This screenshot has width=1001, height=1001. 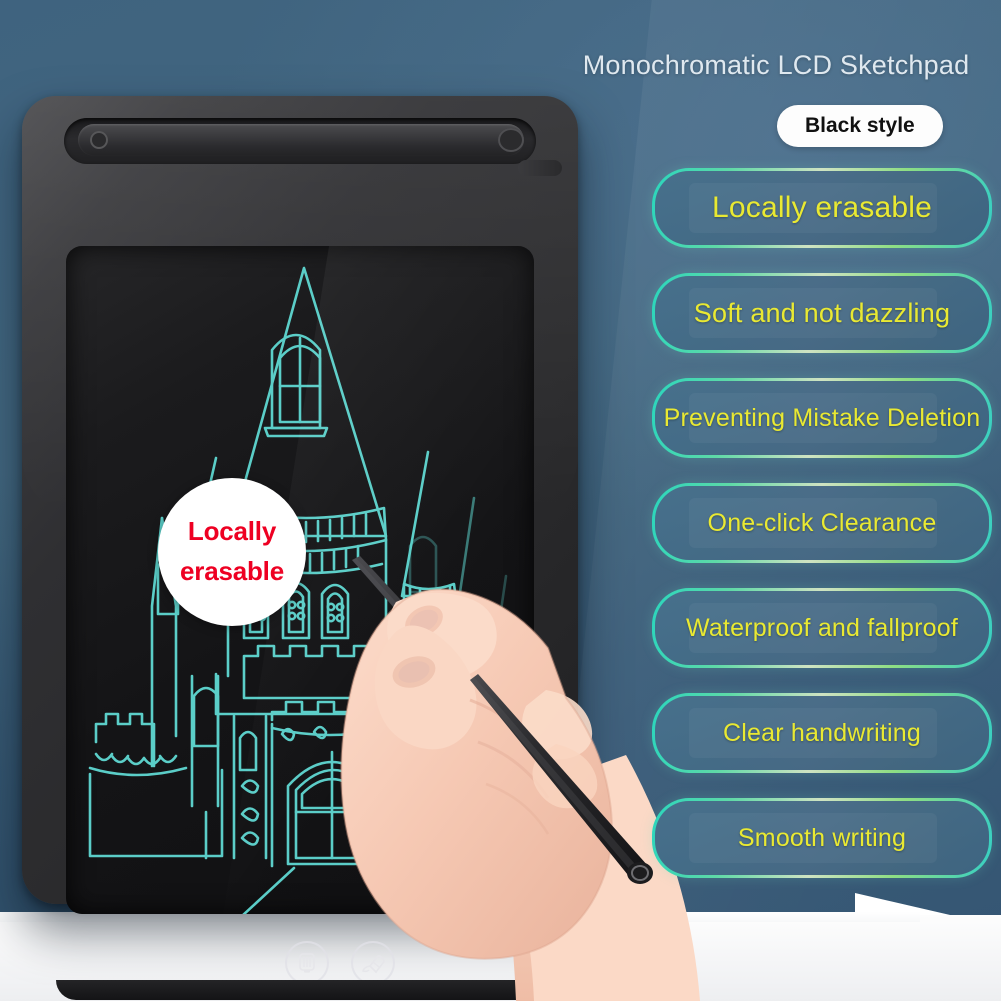 I want to click on trash-icon, so click(x=307, y=963).